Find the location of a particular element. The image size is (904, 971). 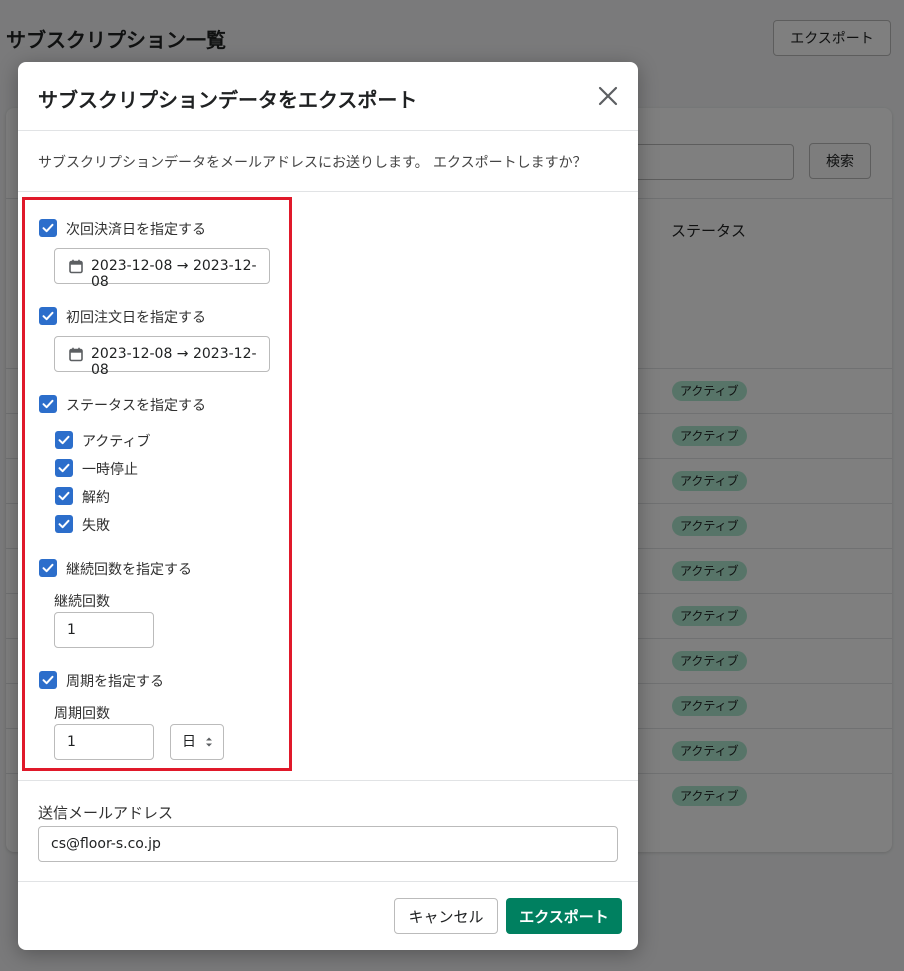

status-active-checkbox is located at coordinates (64, 440).